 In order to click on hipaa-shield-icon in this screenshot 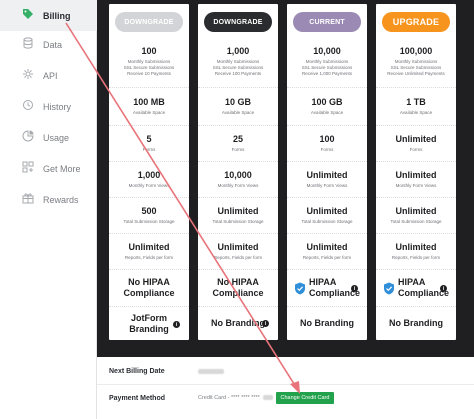, I will do `click(299, 288)`.